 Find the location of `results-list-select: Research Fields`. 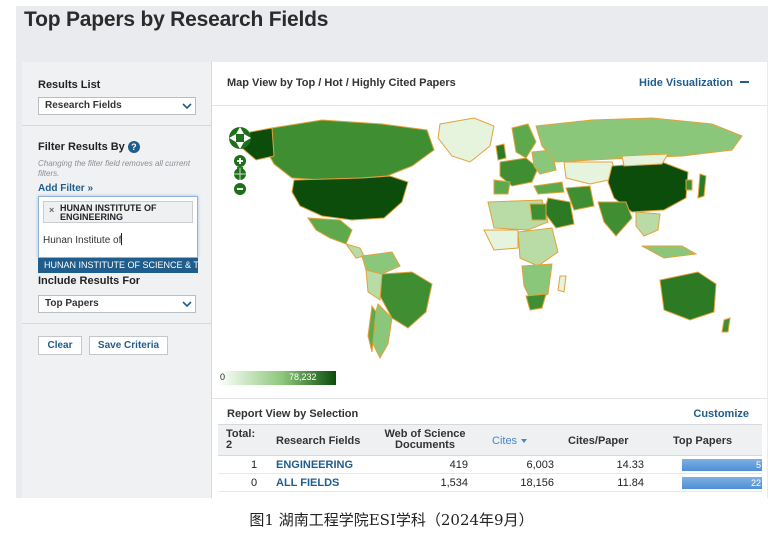

results-list-select: Research Fields is located at coordinates (117, 106).